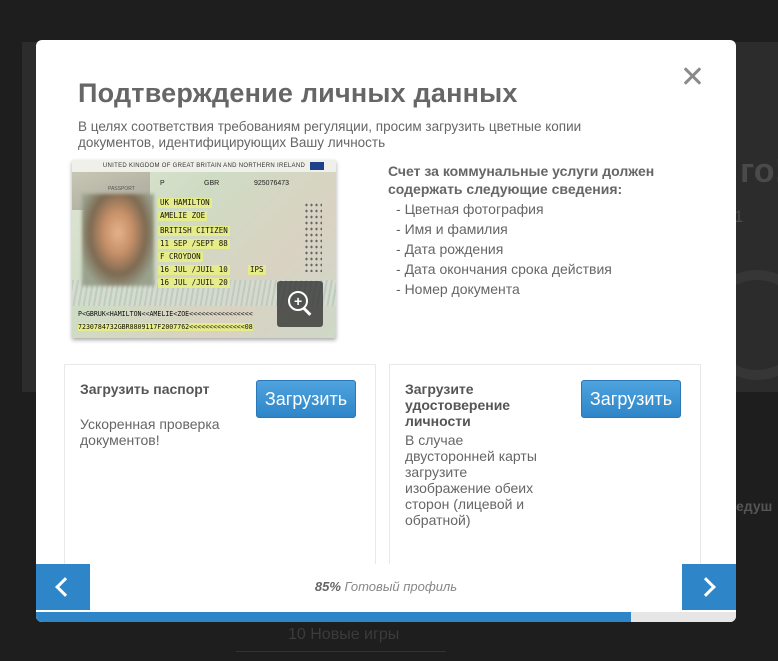 The image size is (778, 661). What do you see at coordinates (706, 587) in the screenshot?
I see `chevron-right-icon` at bounding box center [706, 587].